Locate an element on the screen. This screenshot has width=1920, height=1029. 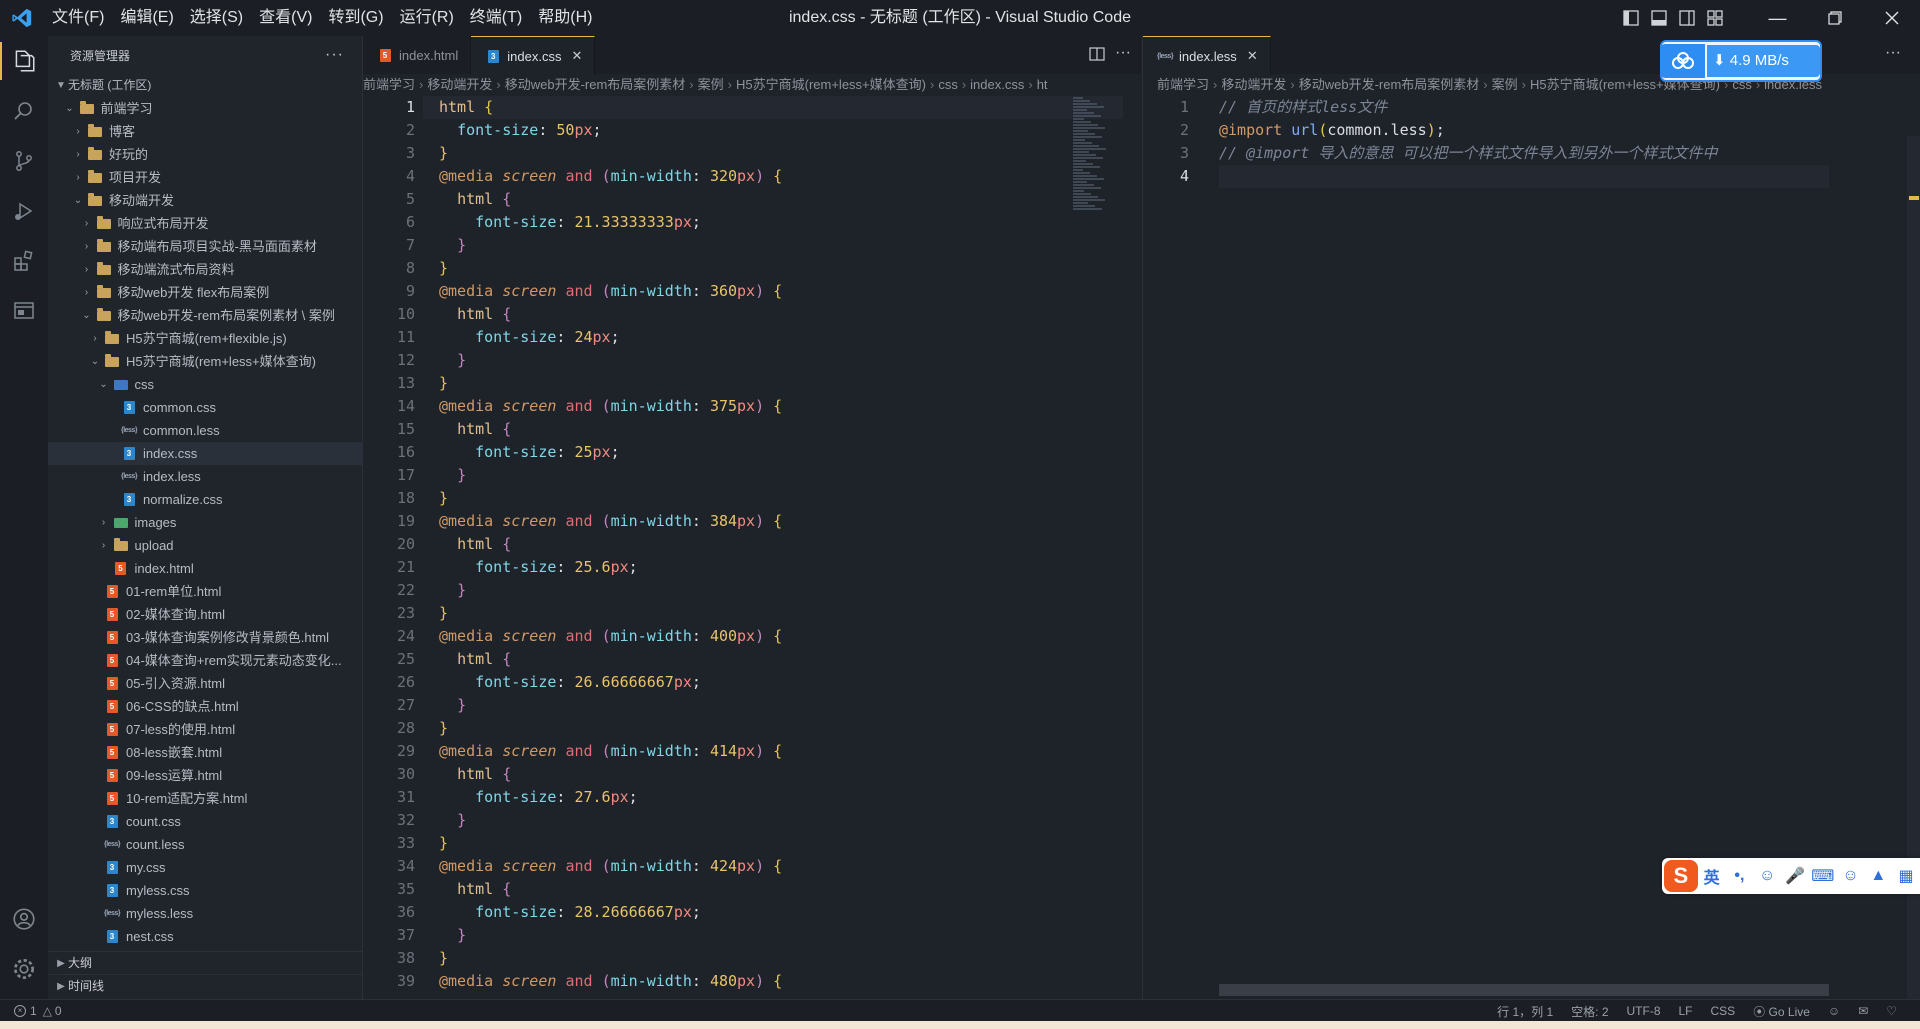
tree-item: 5 index.html is located at coordinates (205, 568).